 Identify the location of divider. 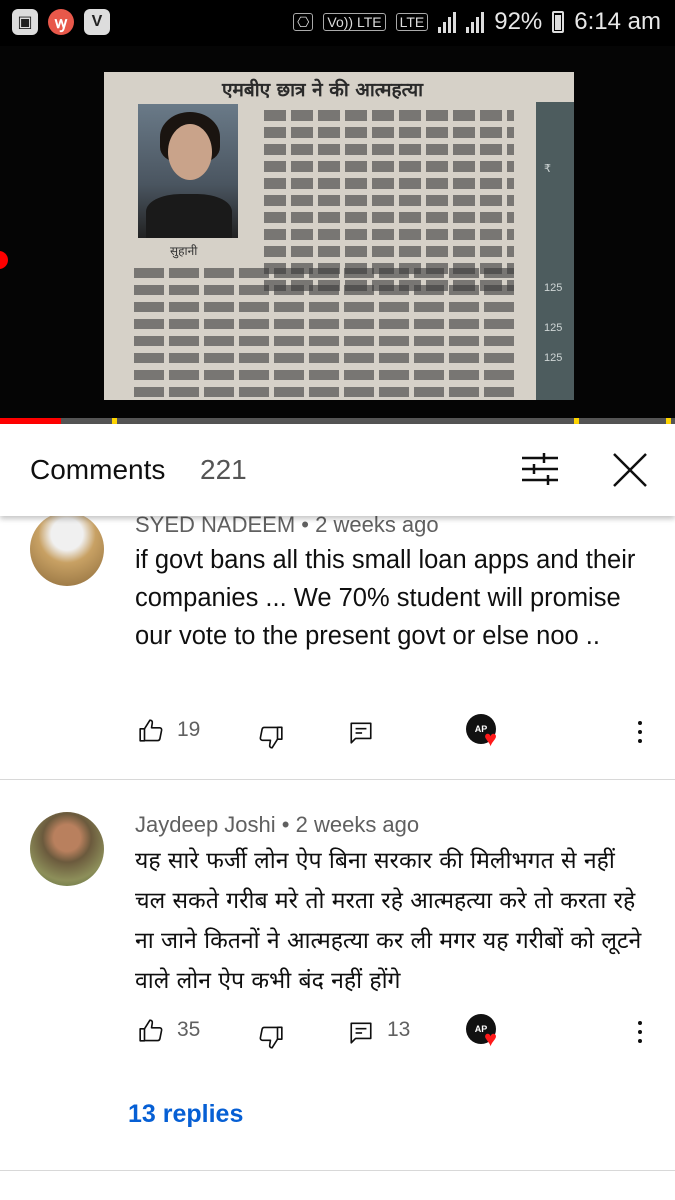
(337, 1170).